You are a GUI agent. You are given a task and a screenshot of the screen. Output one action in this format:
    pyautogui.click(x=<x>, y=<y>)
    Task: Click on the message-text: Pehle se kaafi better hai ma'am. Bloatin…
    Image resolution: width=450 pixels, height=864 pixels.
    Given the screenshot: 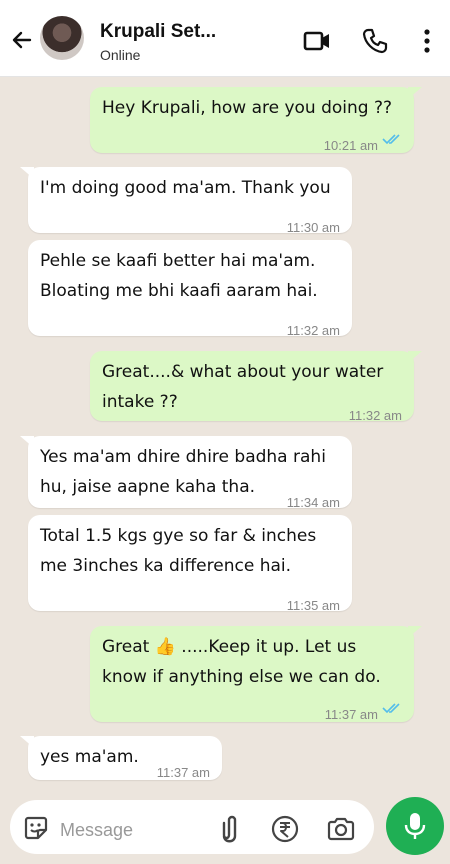 What is the action you would take?
    pyautogui.click(x=179, y=276)
    